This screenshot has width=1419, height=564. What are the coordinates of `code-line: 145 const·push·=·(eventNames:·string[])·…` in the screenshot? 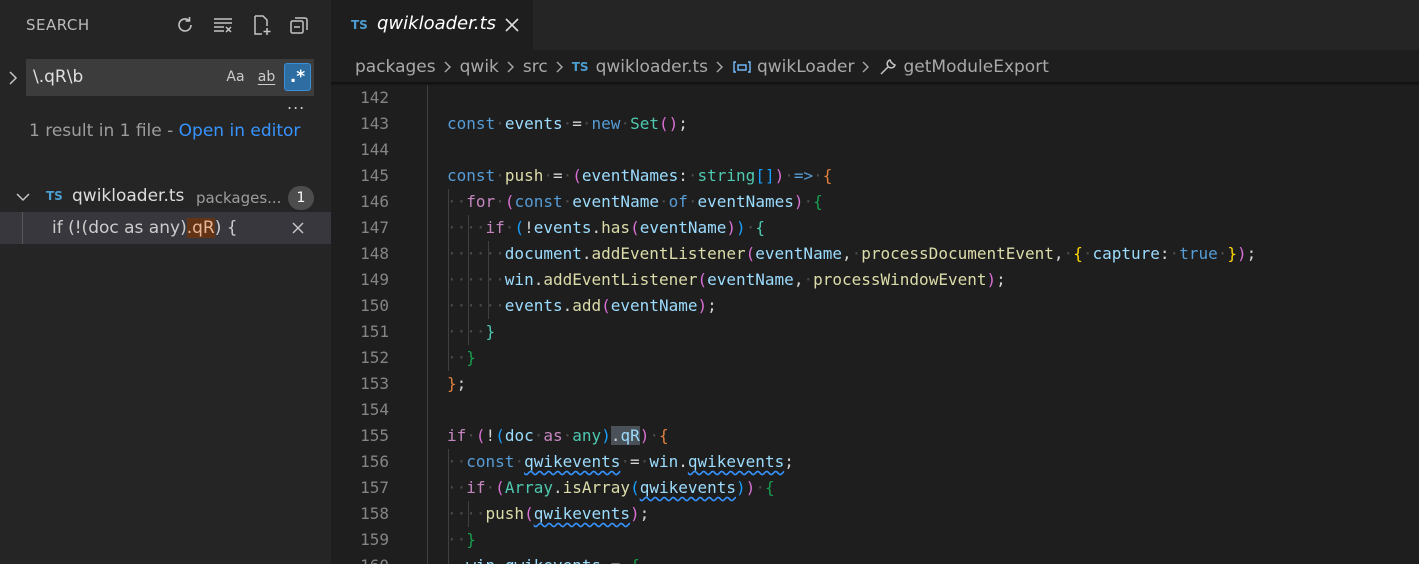 It's located at (875, 176).